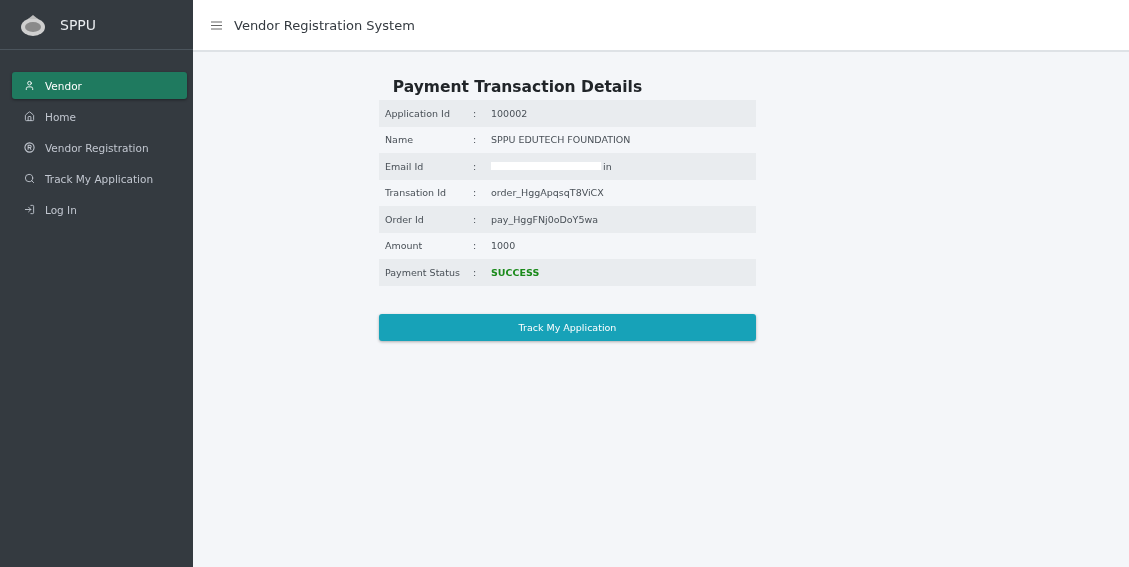 Image resolution: width=1129 pixels, height=567 pixels. I want to click on field-label: Name, so click(400, 140).